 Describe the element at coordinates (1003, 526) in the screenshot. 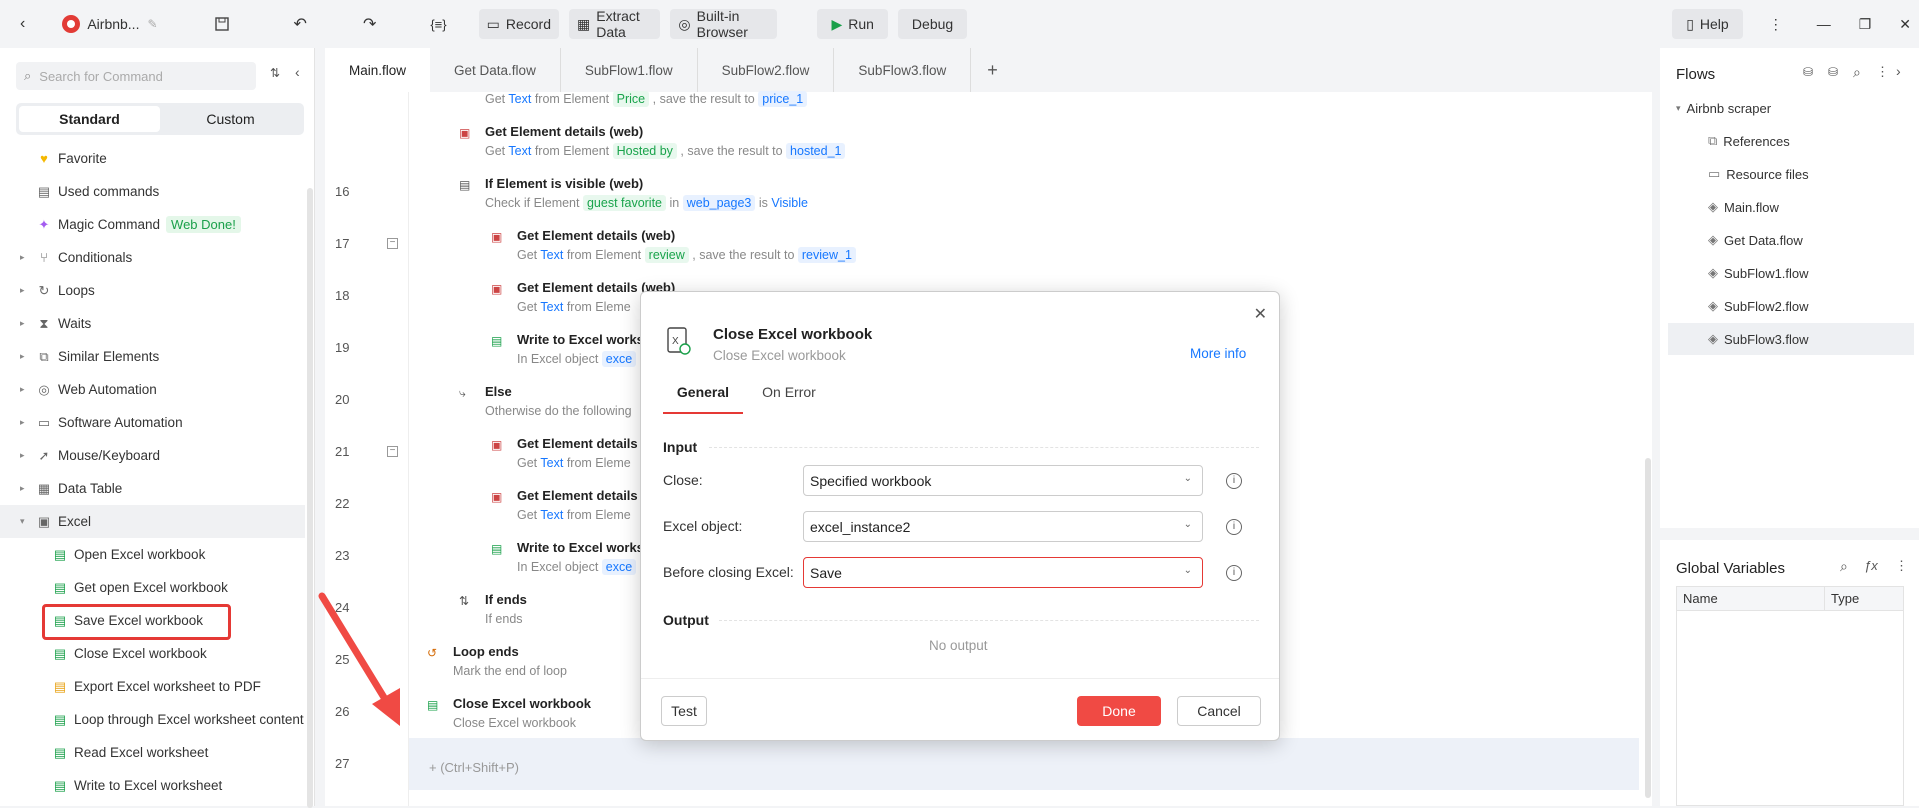

I see `excel-object-select: excel_instance2 ⌄` at that location.